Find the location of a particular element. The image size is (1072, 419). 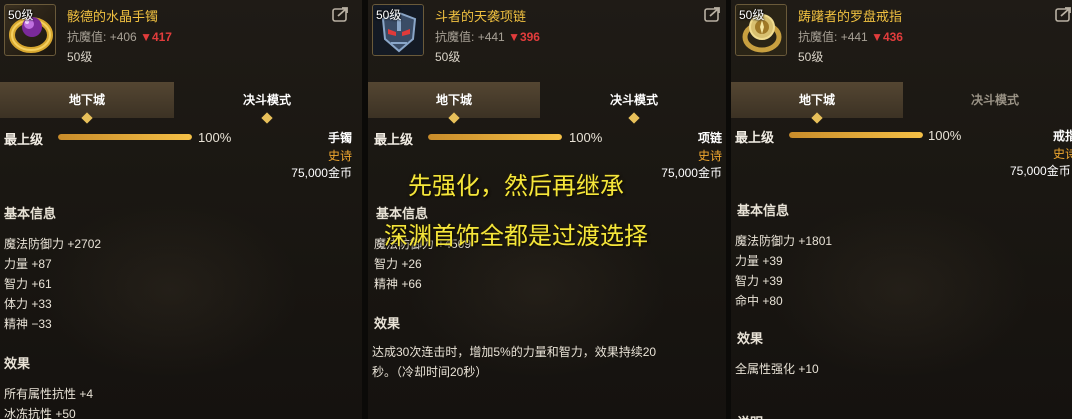

item-type: 项链 is located at coordinates (709, 138).